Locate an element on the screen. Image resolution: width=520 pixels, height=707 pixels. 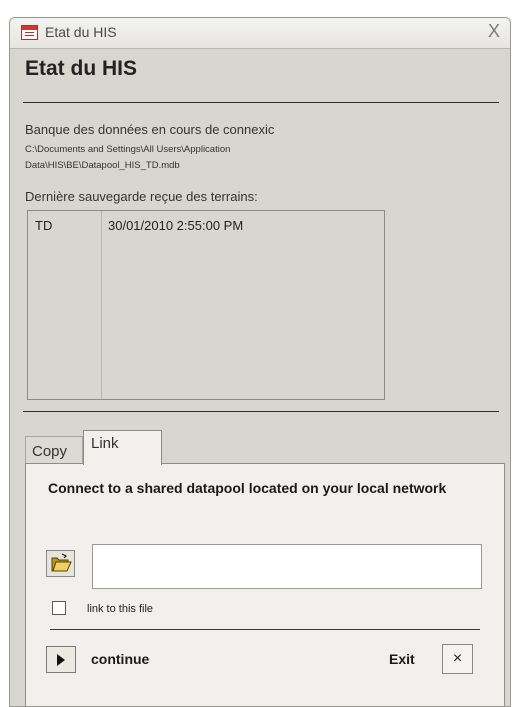
tab-link: Link is located at coordinates (122, 447).